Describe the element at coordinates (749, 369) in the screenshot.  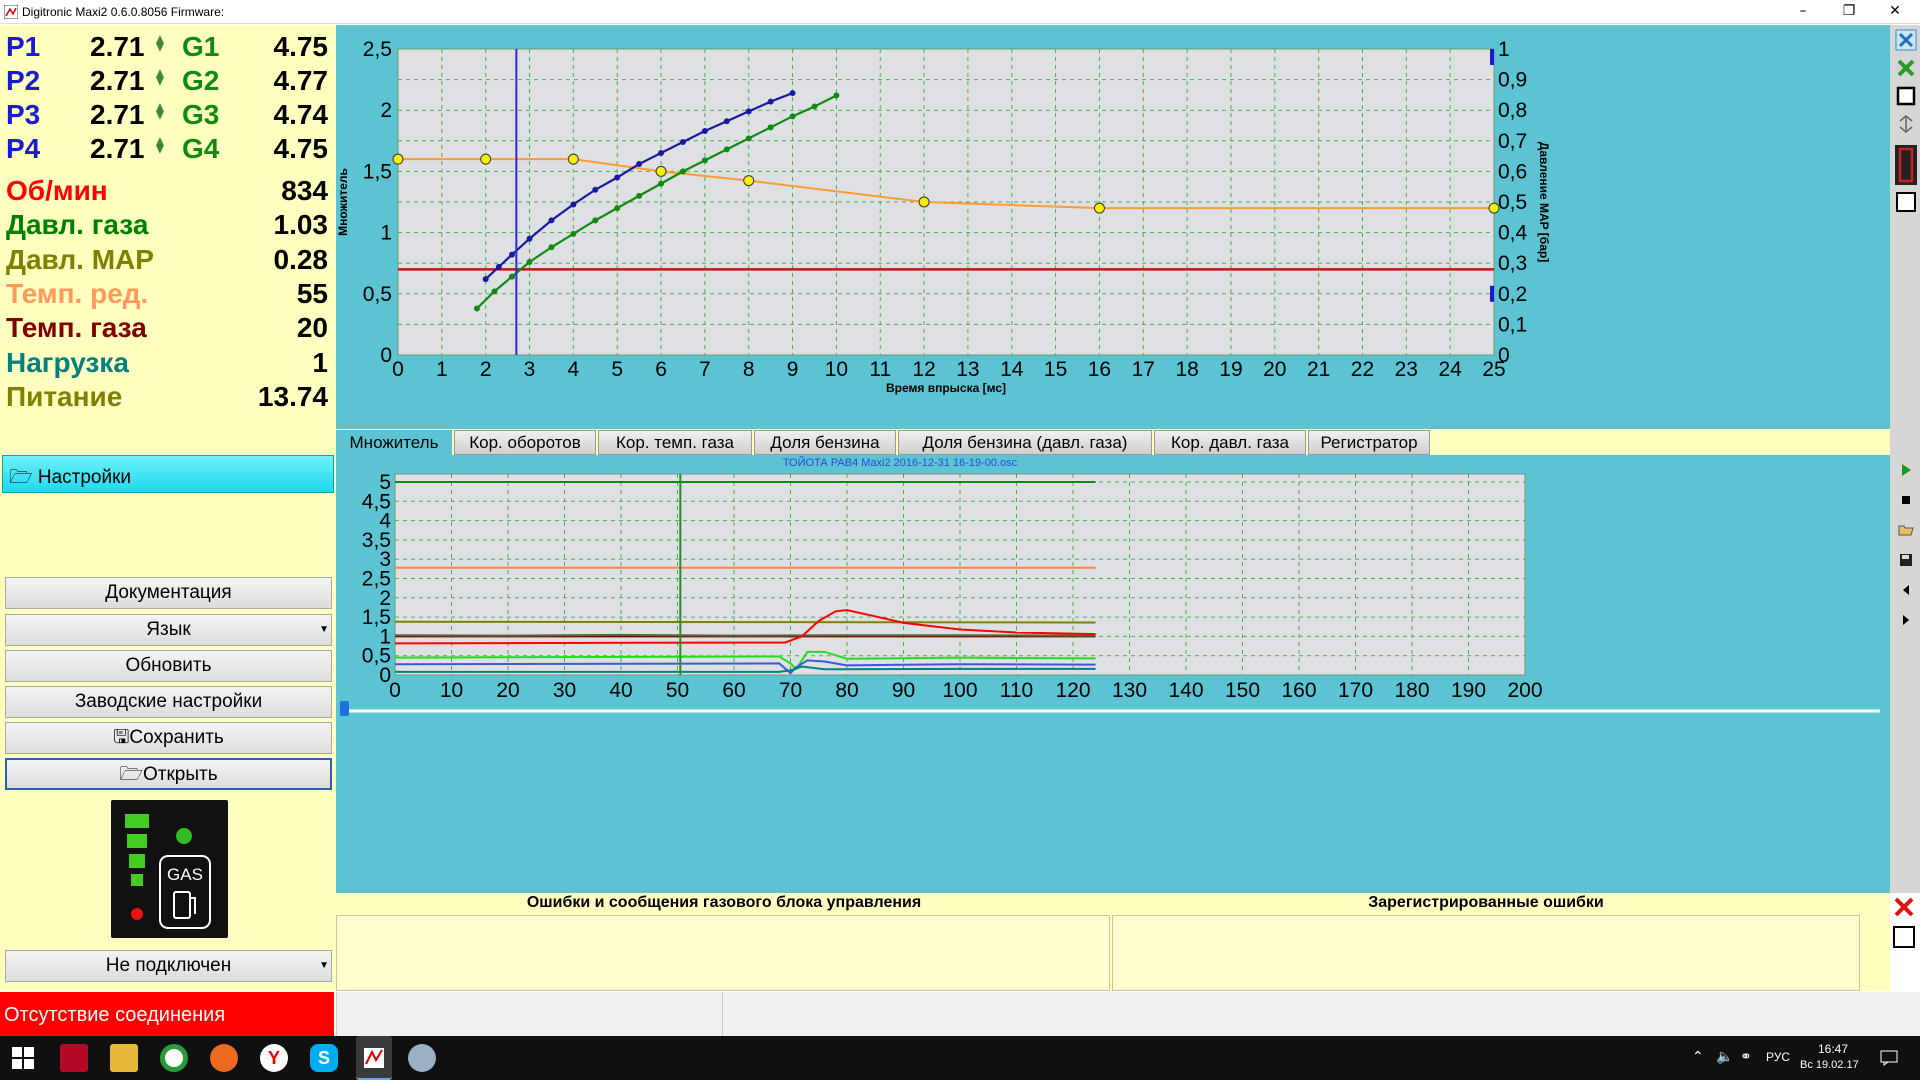
I see `x-tick-label: 8` at that location.